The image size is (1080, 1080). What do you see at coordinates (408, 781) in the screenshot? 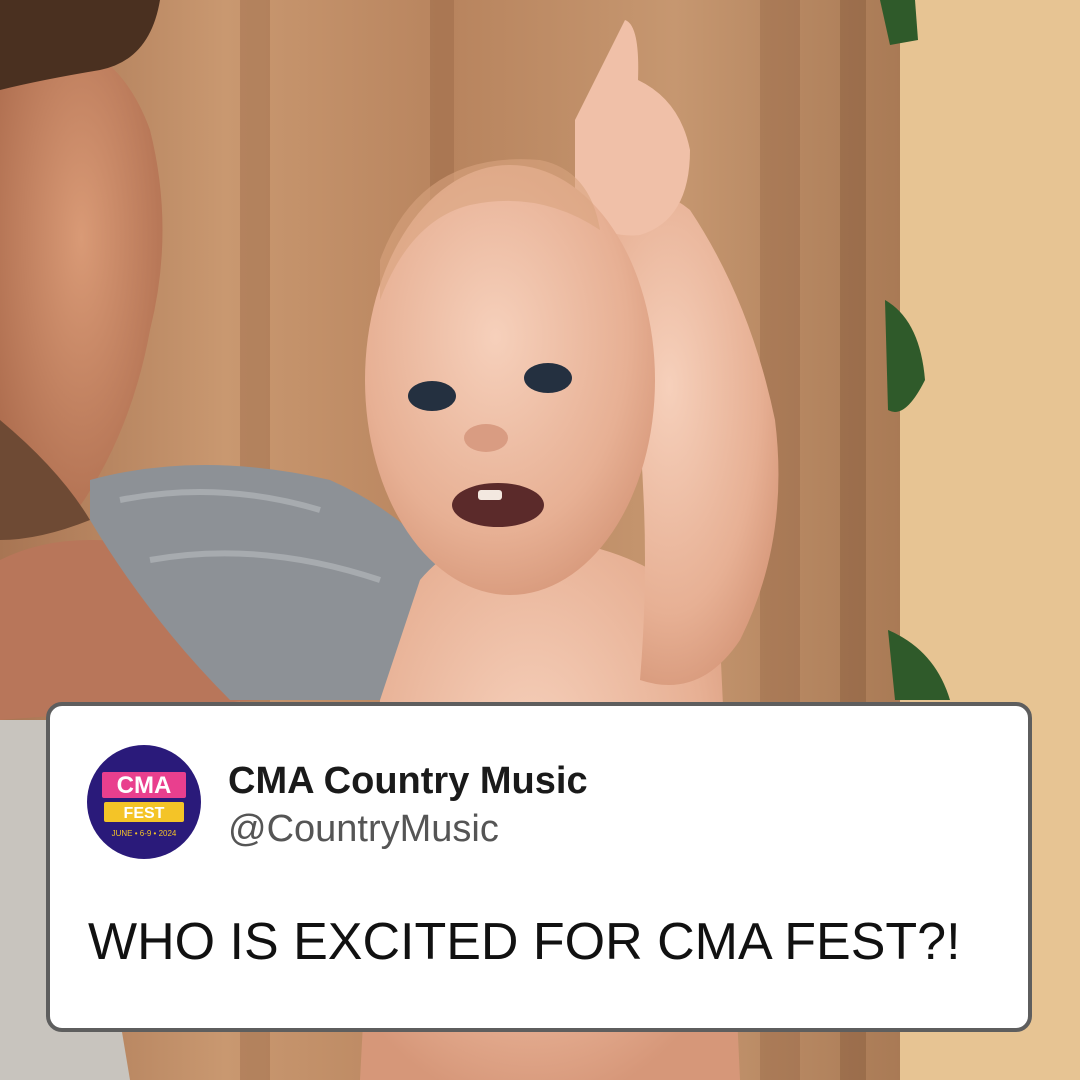
I see `display-name: CMA Country Music` at bounding box center [408, 781].